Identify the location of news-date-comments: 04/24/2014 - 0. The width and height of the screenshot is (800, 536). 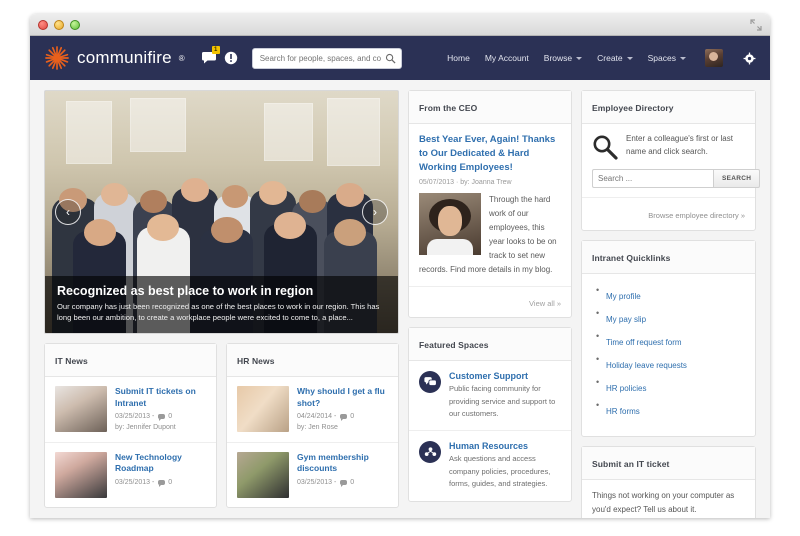
(326, 417).